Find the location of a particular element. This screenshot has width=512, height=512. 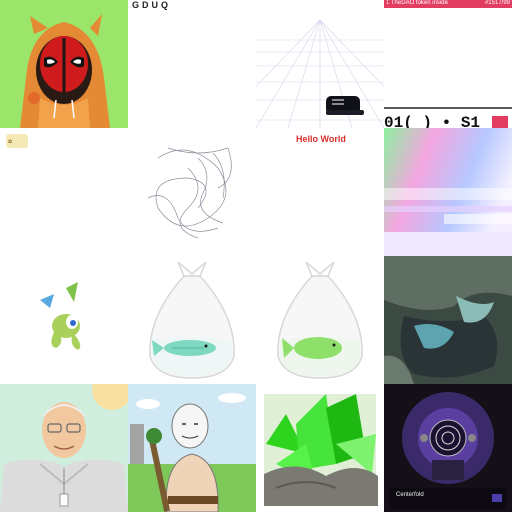

tile-centerfold: Centerfold is located at coordinates (448, 448).